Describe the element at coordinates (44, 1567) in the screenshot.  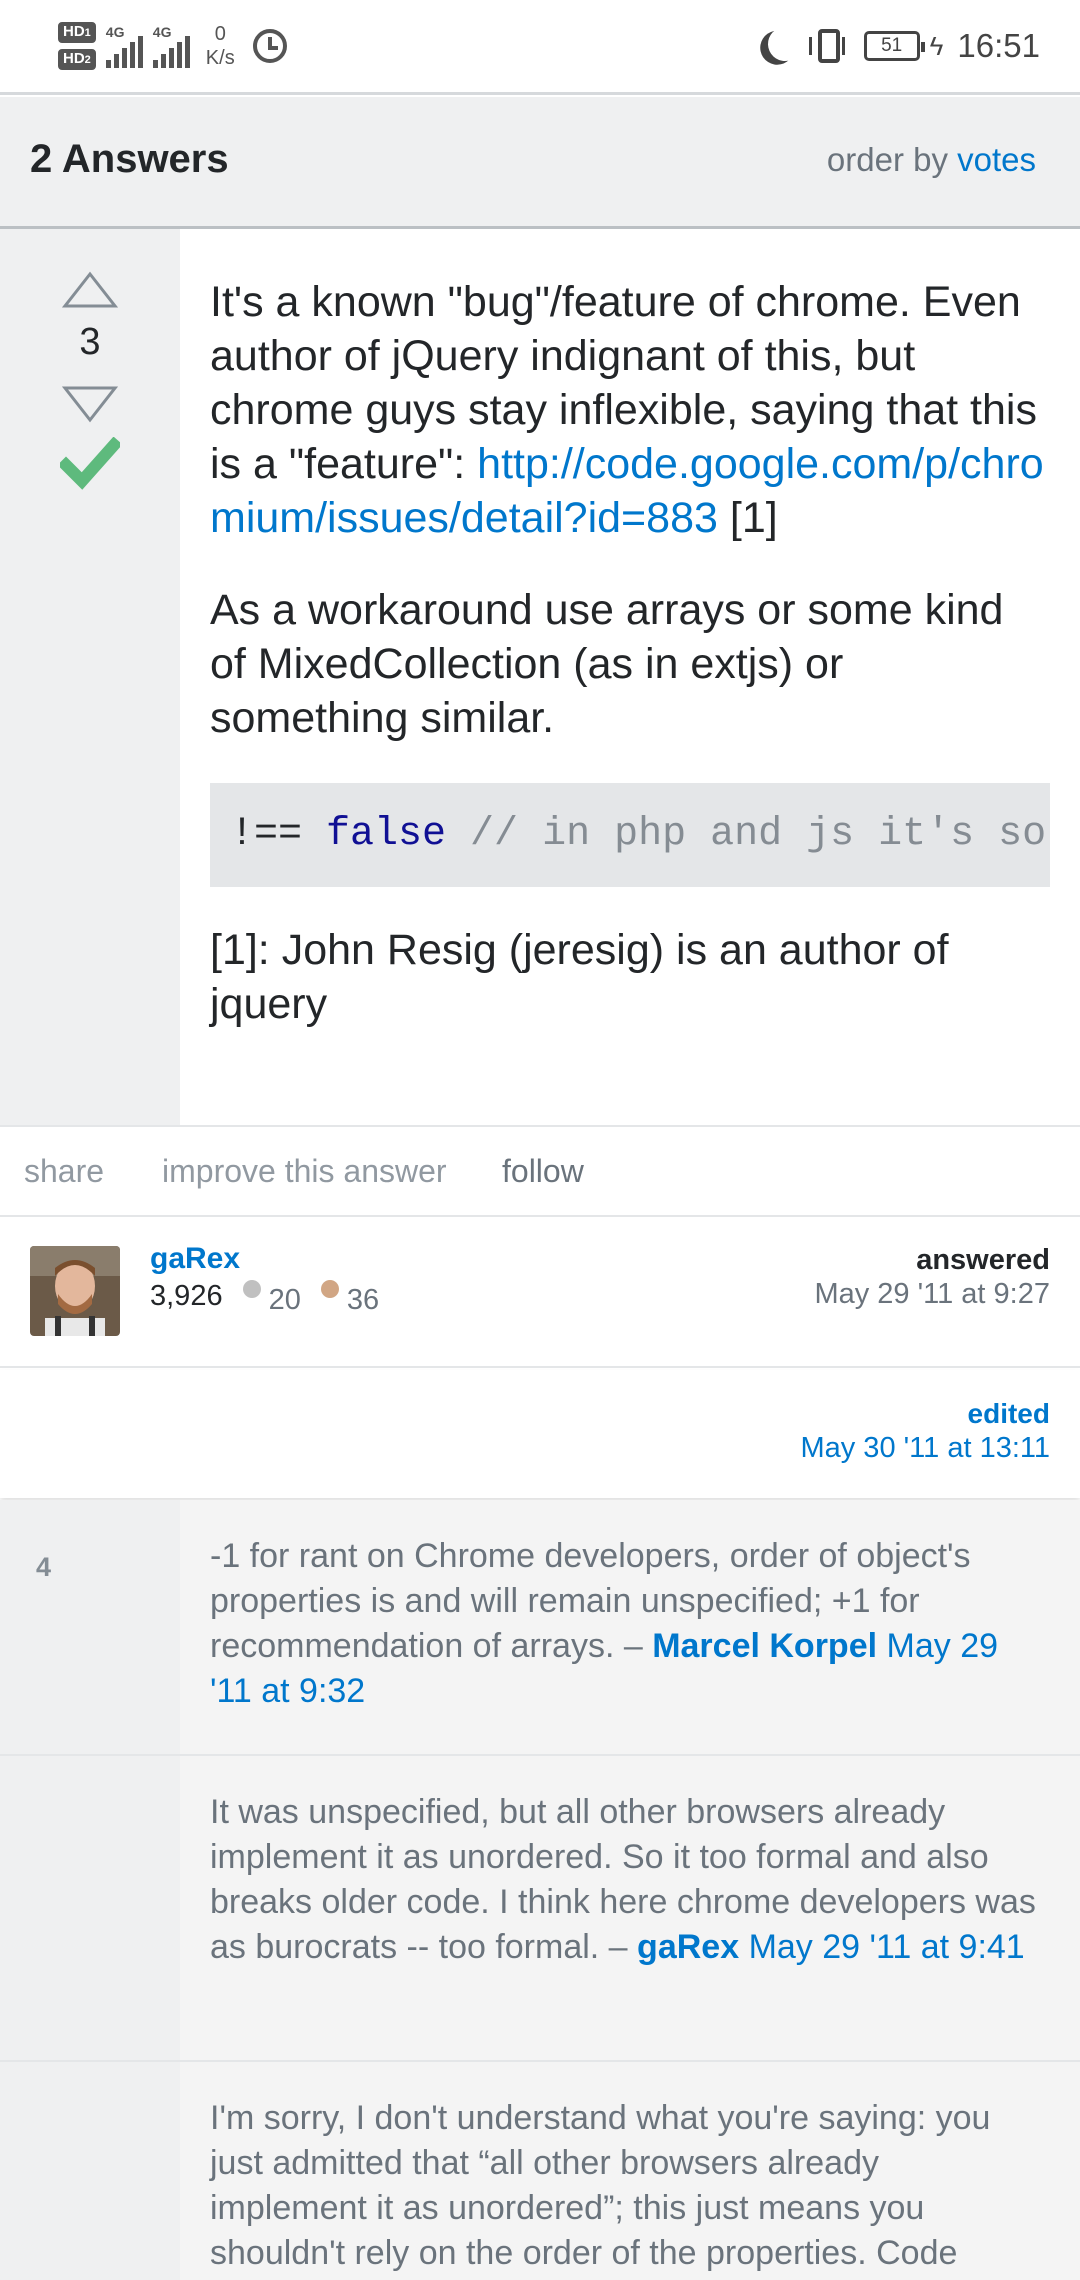
I see `comment-score: 4` at that location.